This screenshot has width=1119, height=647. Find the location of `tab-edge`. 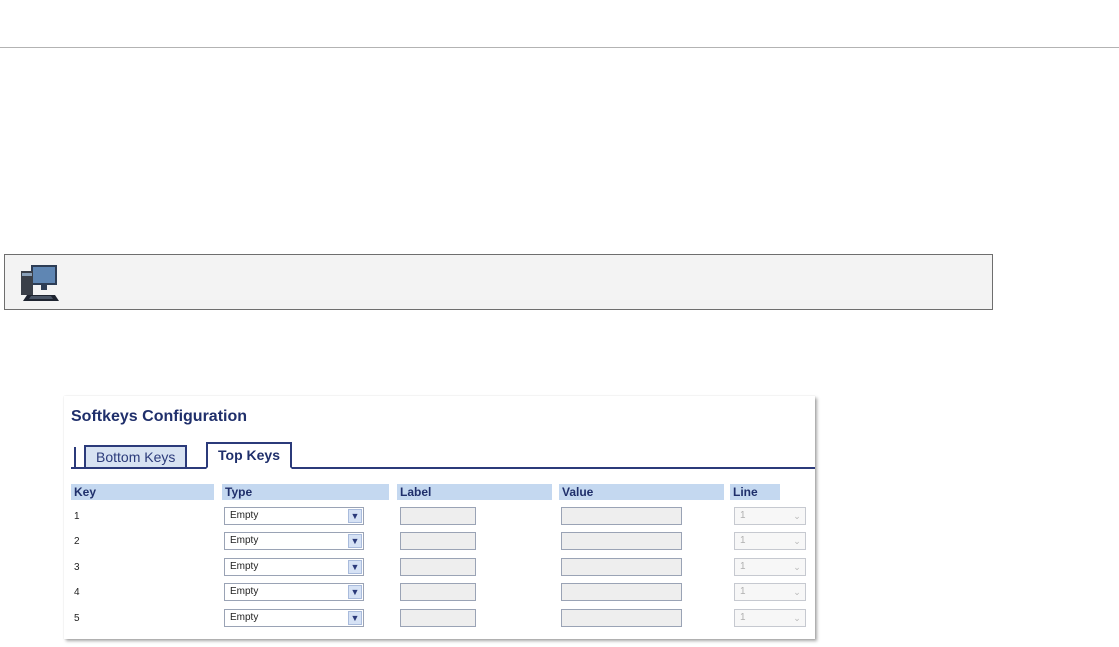

tab-edge is located at coordinates (75, 457).